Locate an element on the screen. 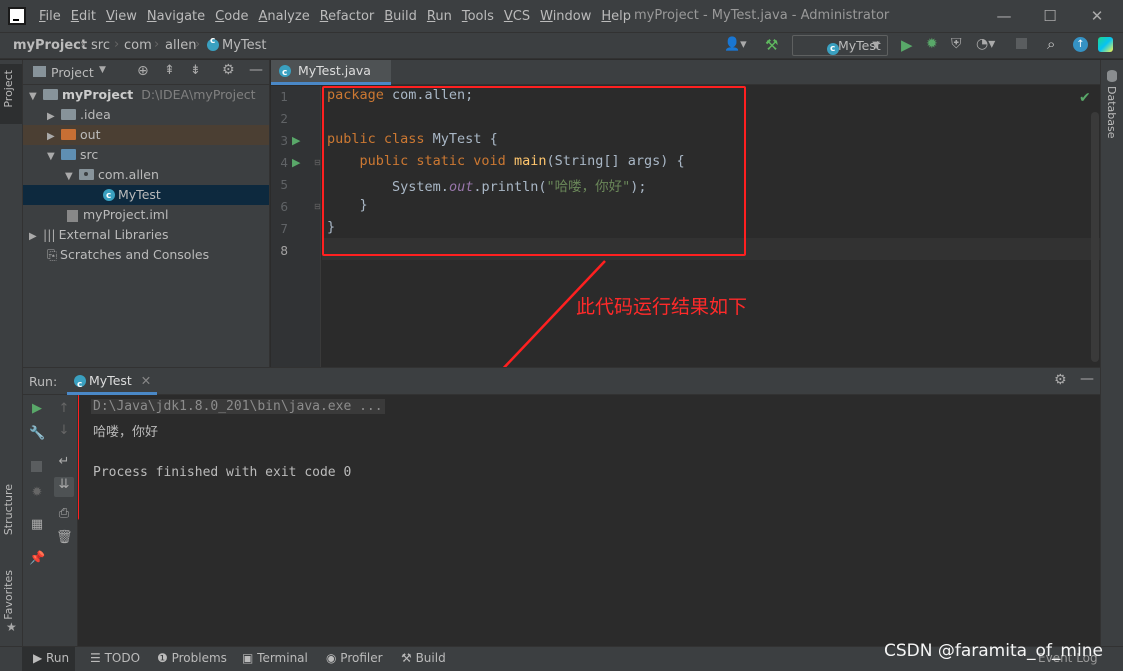  breadcrumb-com: com is located at coordinates (138, 45).